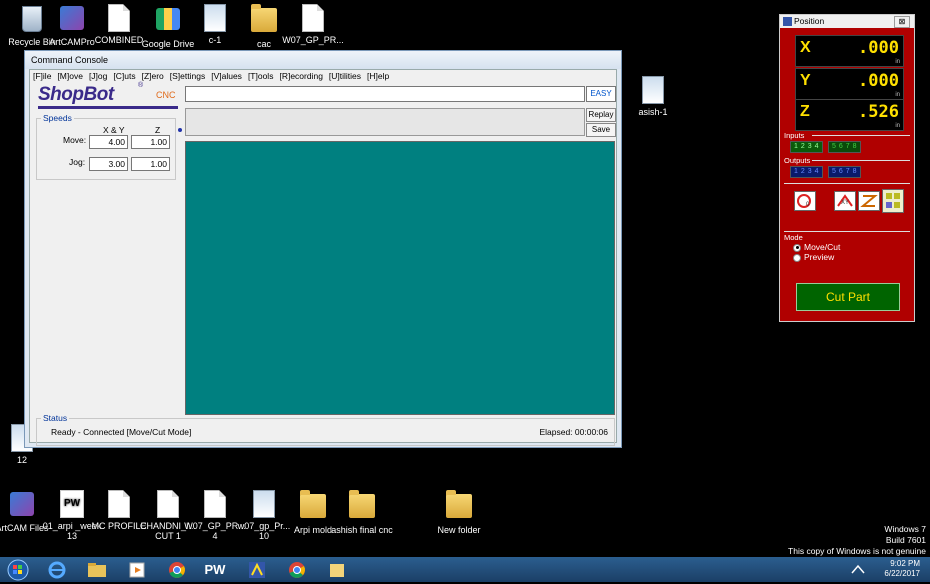 Image resolution: width=930 pixels, height=584 pixels. I want to click on elapsed-time: Elapsed: 00:00:06, so click(573, 432).